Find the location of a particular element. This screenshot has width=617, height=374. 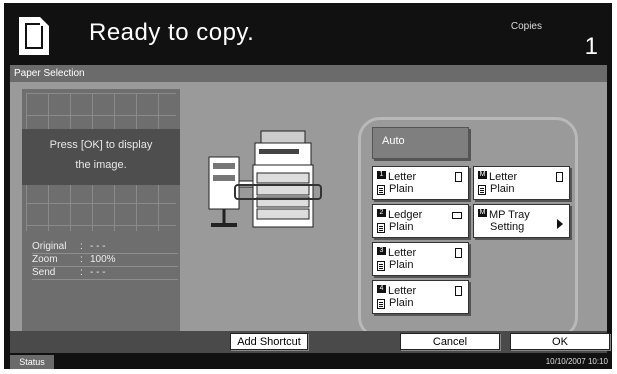

status-button: Status is located at coordinates (32, 362).